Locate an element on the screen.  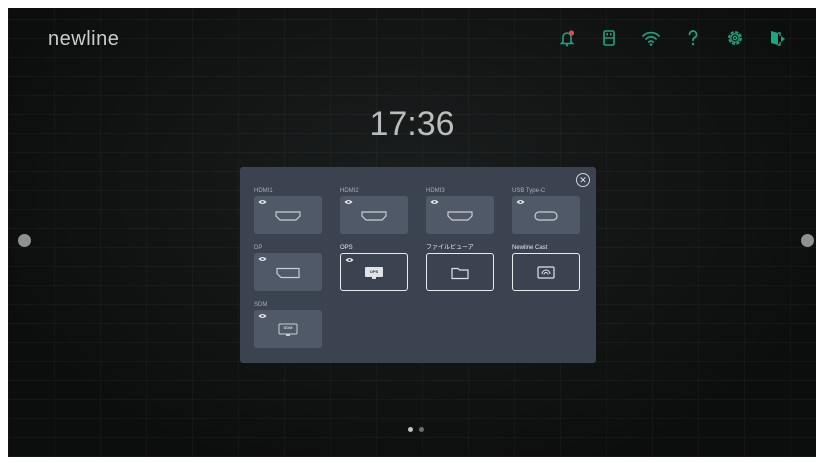
folder-icon is located at coordinates (460, 272).